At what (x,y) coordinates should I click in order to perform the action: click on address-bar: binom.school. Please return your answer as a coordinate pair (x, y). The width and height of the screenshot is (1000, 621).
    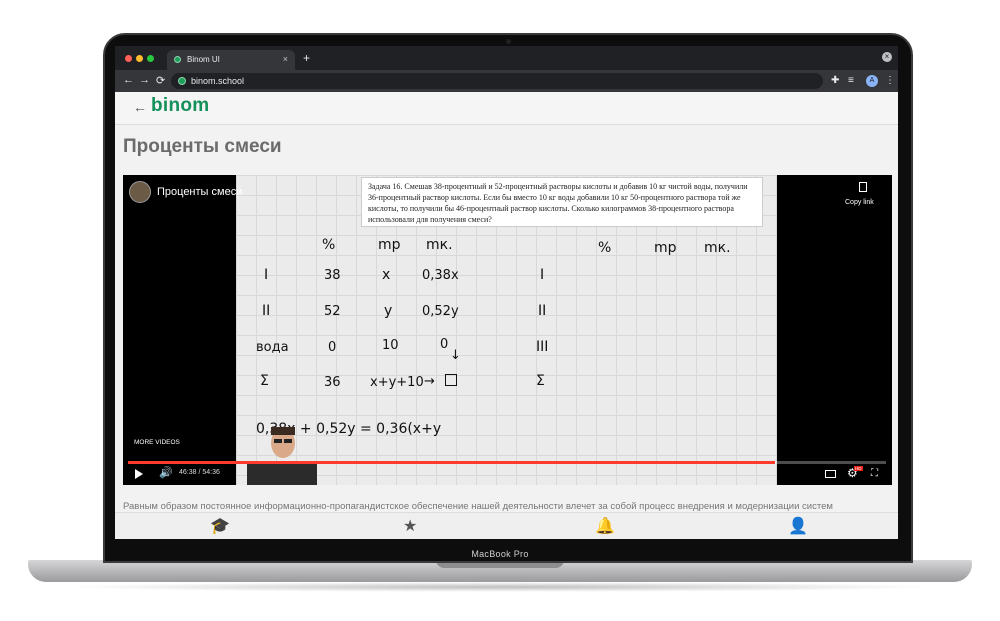
    Looking at the image, I should click on (497, 81).